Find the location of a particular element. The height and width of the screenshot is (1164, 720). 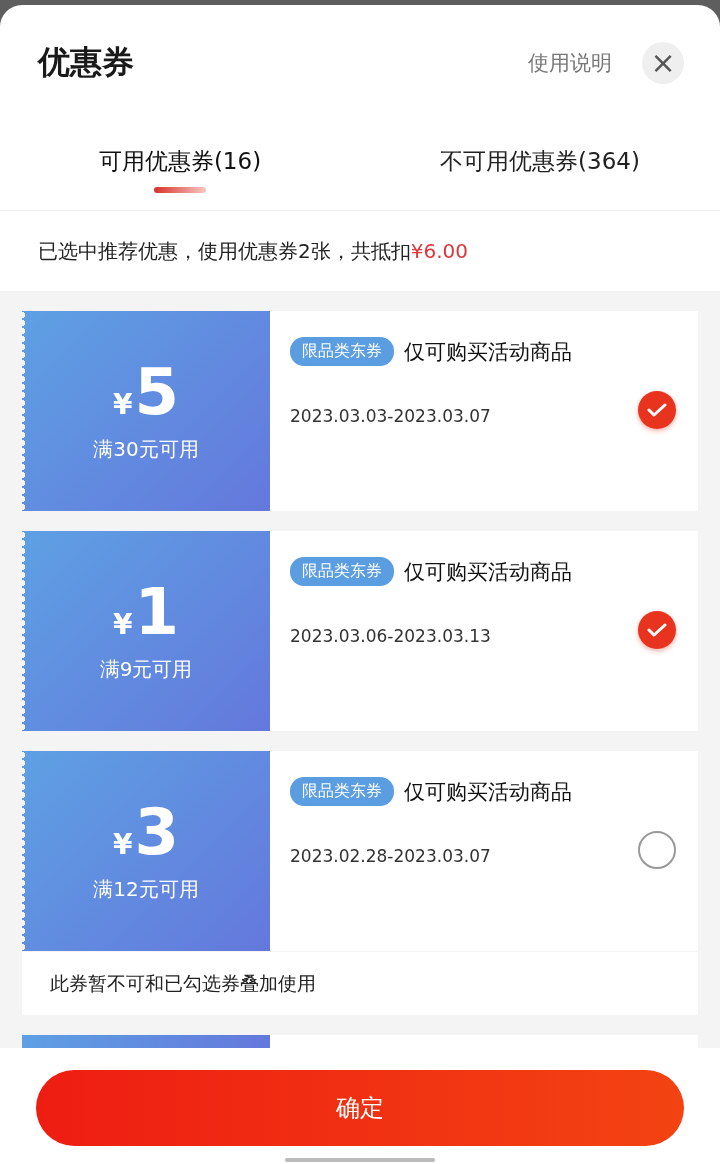

coupon-value: ¥1 is located at coordinates (146, 611).